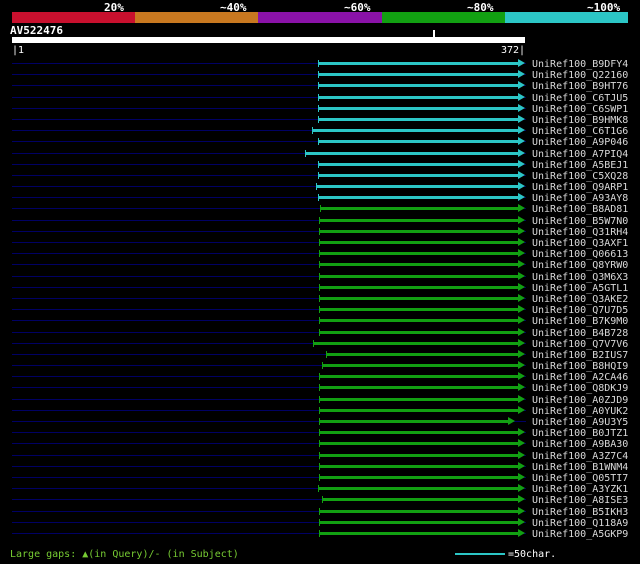 This screenshot has width=640, height=564. I want to click on identity-scale-bar, so click(320, 17).